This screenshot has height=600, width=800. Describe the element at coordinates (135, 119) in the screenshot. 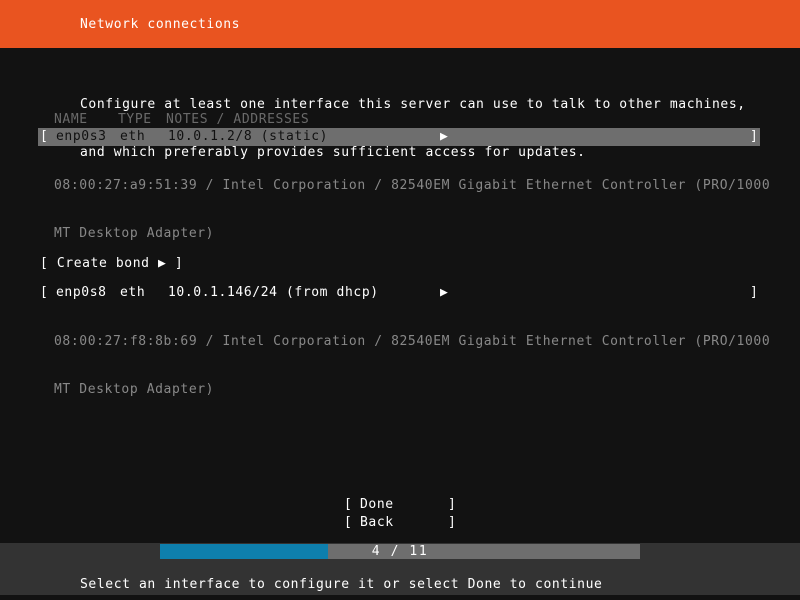

I see `column-header-type: TYPE` at that location.